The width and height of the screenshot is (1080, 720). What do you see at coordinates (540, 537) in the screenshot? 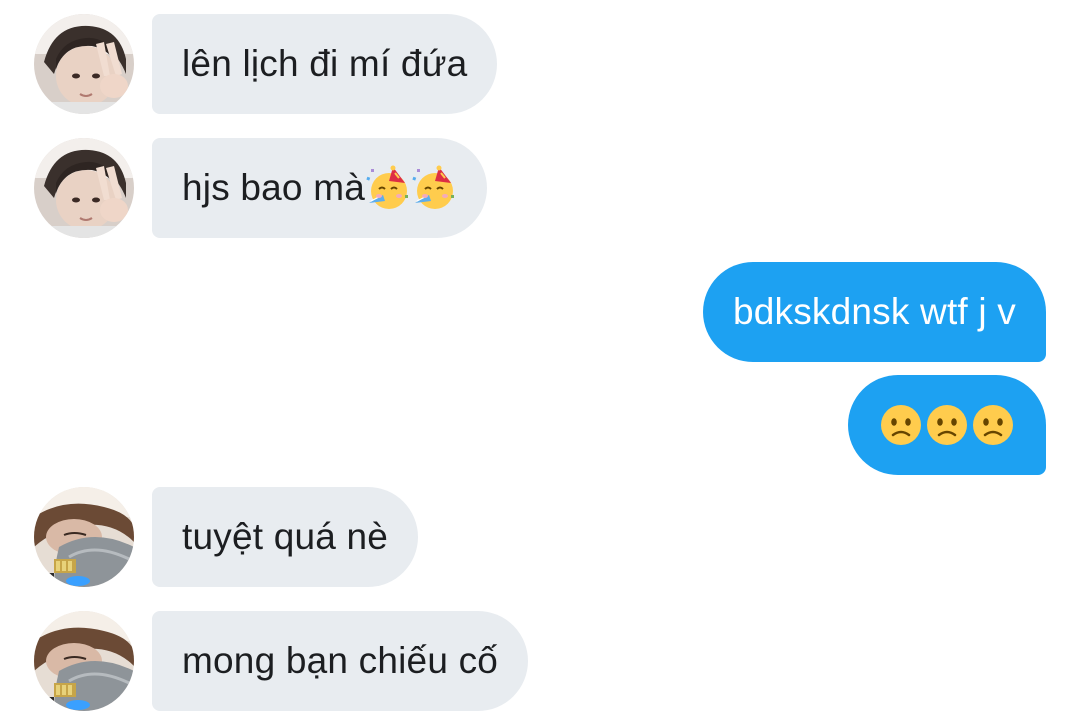
I see `message-row-incoming: tuyệt quá nè` at bounding box center [540, 537].